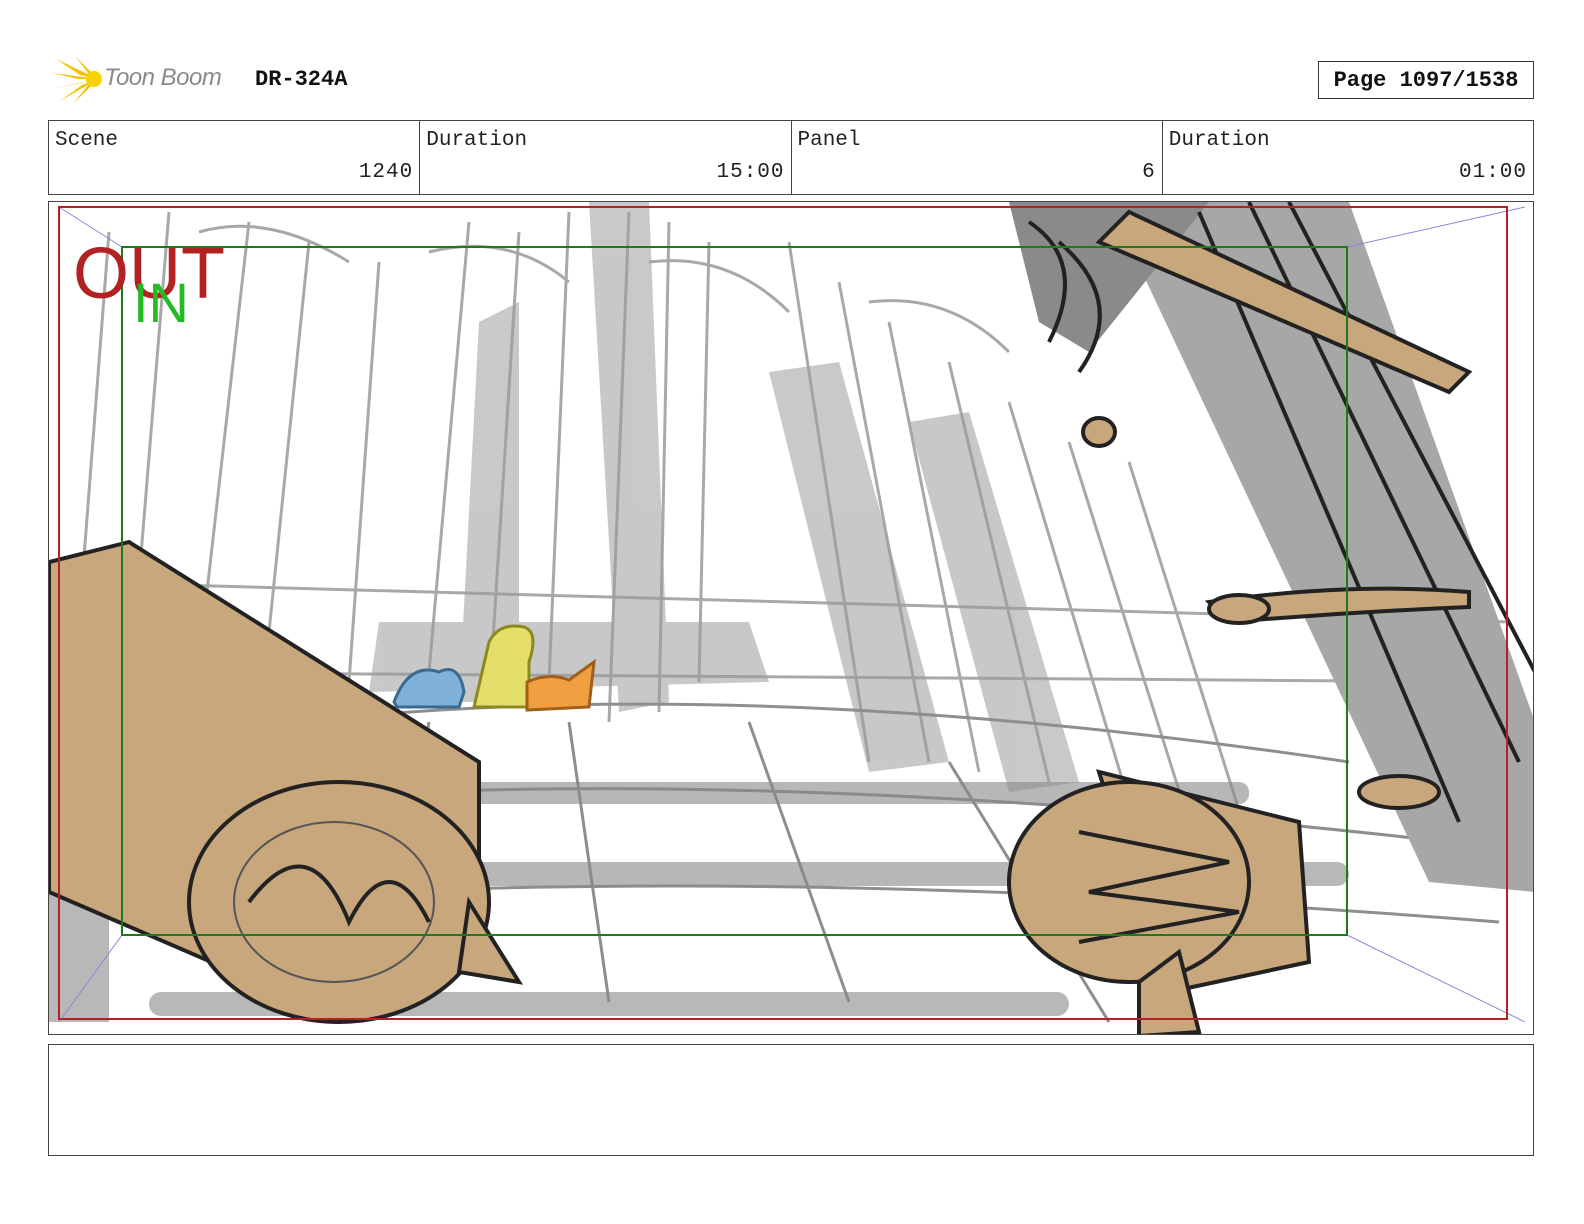 Image resolution: width=1584 pixels, height=1224 pixels. Describe the element at coordinates (286, 781) in the screenshot. I see `log-left` at that location.